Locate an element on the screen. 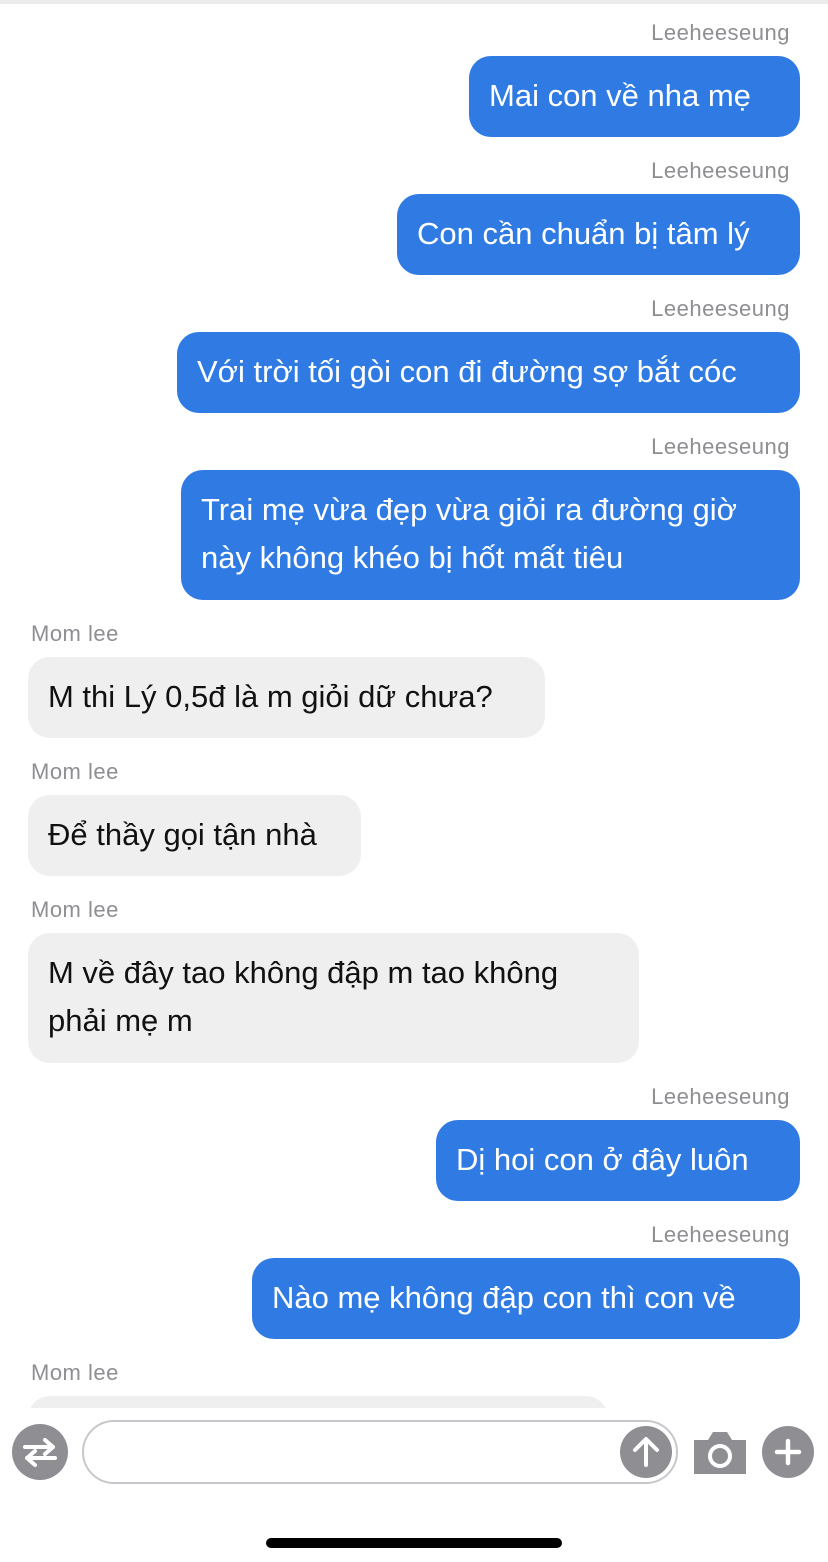 This screenshot has width=828, height=1562. plus-icon is located at coordinates (788, 1452).